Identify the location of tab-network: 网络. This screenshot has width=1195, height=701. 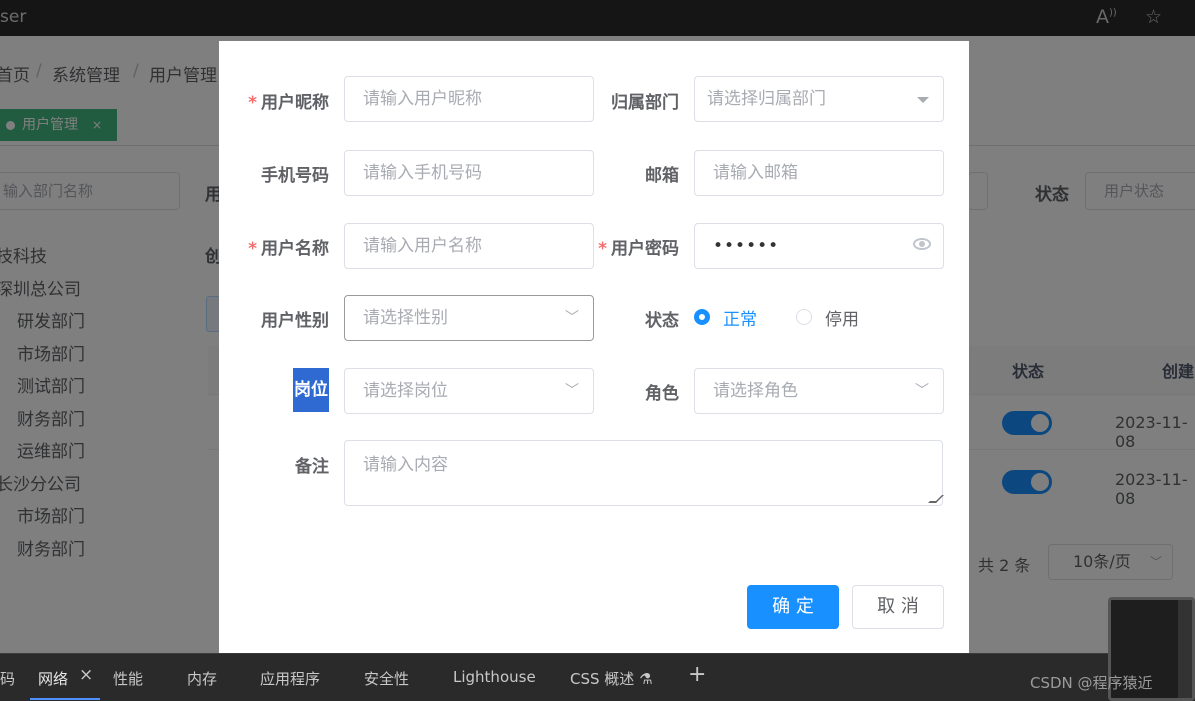
(53, 678).